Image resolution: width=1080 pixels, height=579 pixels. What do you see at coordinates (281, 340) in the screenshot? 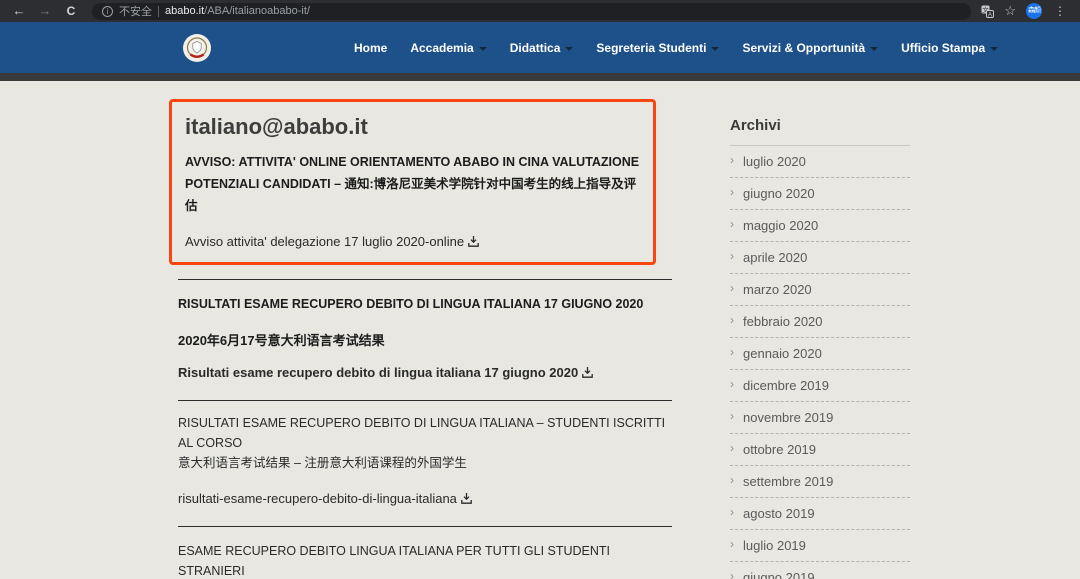
I see `post-subtitle-cn: 2020年6月17号意大利语言考试结果` at bounding box center [281, 340].